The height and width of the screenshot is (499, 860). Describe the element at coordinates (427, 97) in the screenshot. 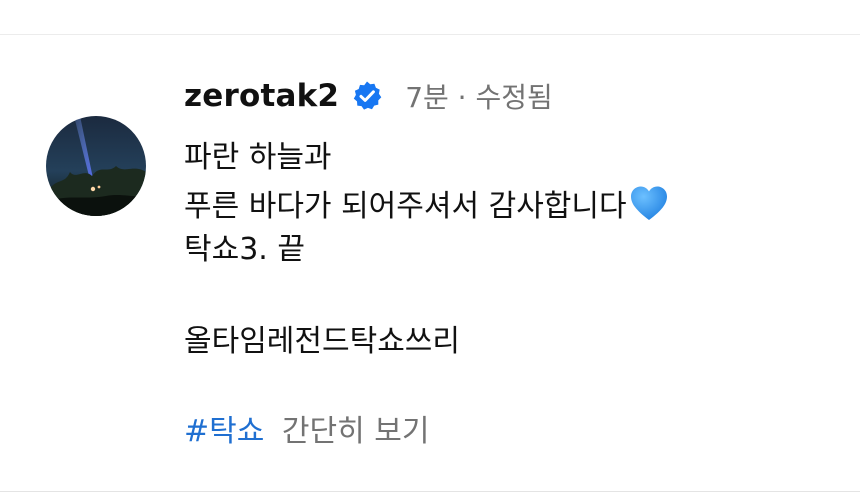

I see `timestamp: 7분` at that location.